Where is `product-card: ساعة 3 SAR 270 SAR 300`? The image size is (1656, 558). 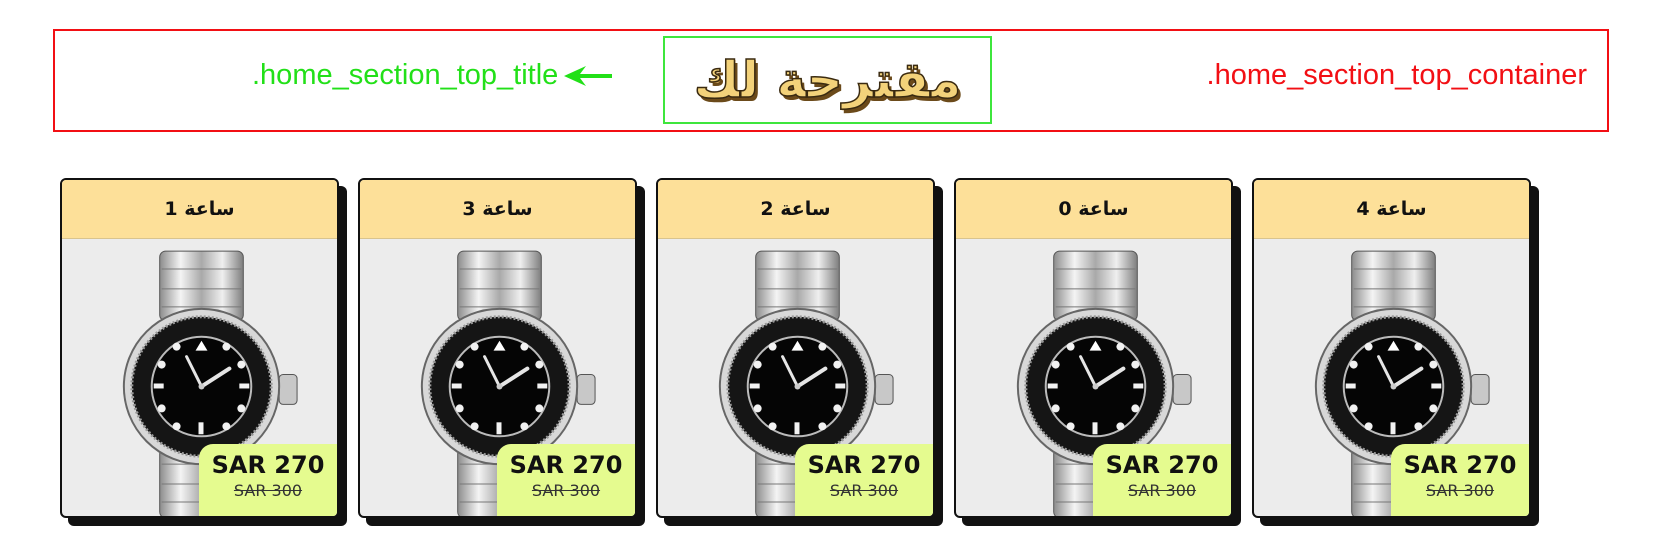 product-card: ساعة 3 SAR 270 SAR 300 is located at coordinates (497, 348).